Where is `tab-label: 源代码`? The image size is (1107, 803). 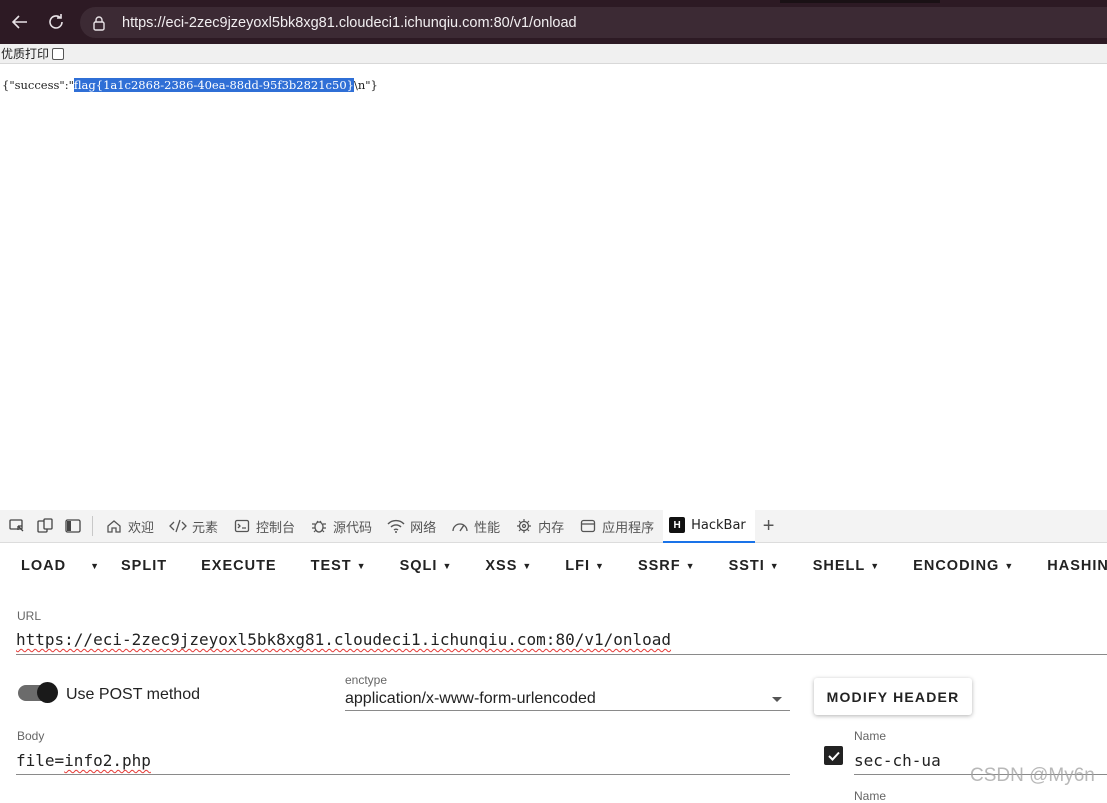
tab-label: 源代码 is located at coordinates (353, 528).